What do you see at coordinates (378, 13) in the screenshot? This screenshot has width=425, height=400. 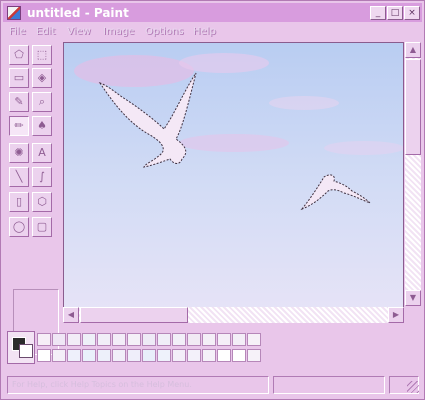 I see `minimize-button: _` at bounding box center [378, 13].